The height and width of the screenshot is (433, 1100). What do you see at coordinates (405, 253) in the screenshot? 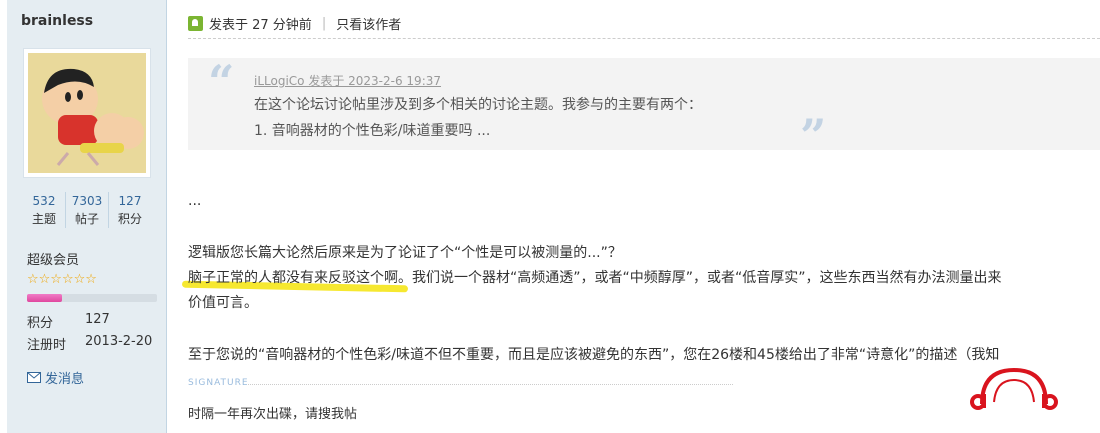
I see `post-paragraph-1: 逻辑版您长篇大论然后原来是为了论证了个“个性是可以被测量的...”？` at bounding box center [405, 253].